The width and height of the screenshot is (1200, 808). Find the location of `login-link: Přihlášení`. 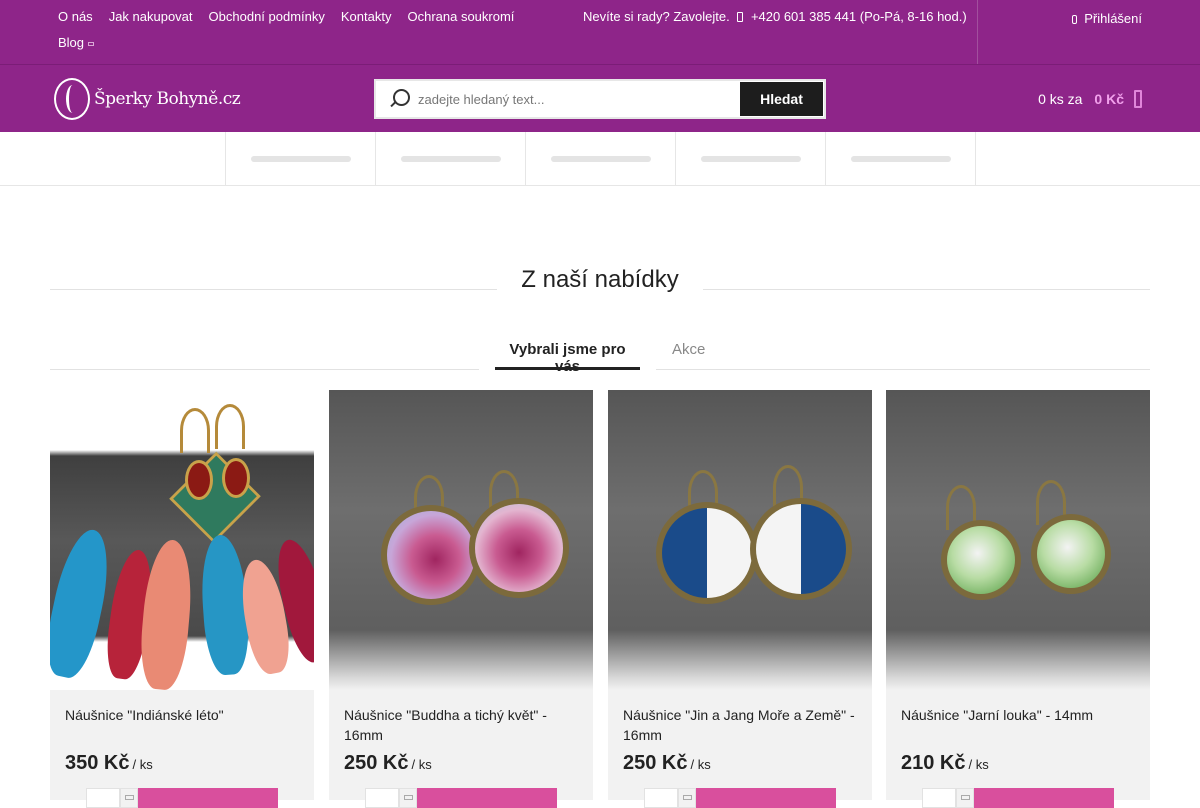

login-link: Přihlášení is located at coordinates (1107, 18).